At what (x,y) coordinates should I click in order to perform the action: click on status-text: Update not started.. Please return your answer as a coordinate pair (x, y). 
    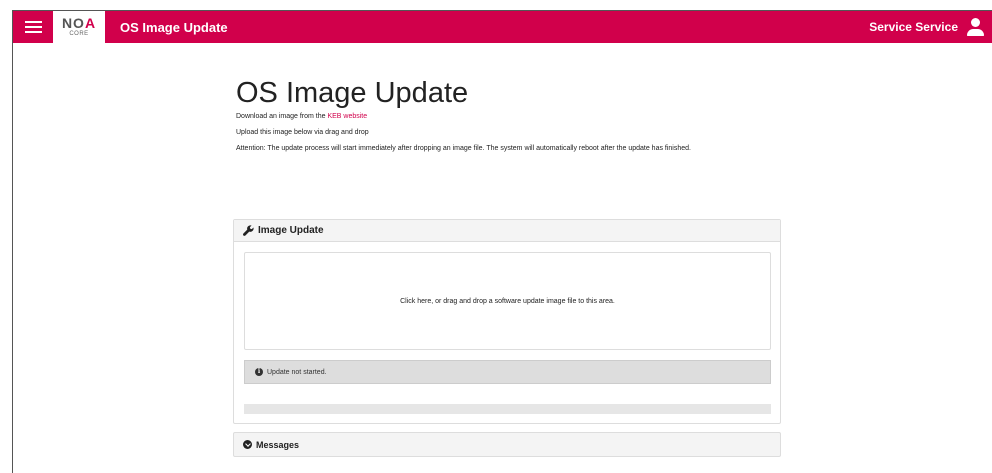
    Looking at the image, I should click on (297, 372).